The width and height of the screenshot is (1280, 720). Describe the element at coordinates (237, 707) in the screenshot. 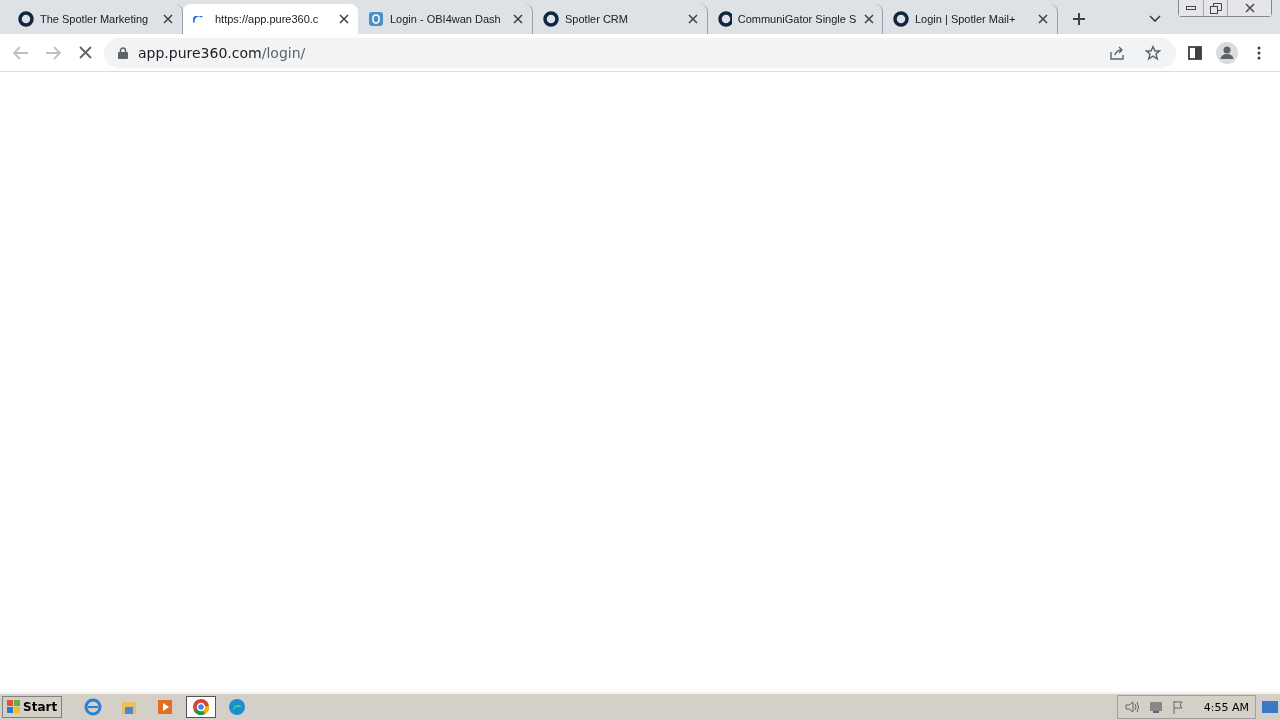

I see `edge-icon` at that location.